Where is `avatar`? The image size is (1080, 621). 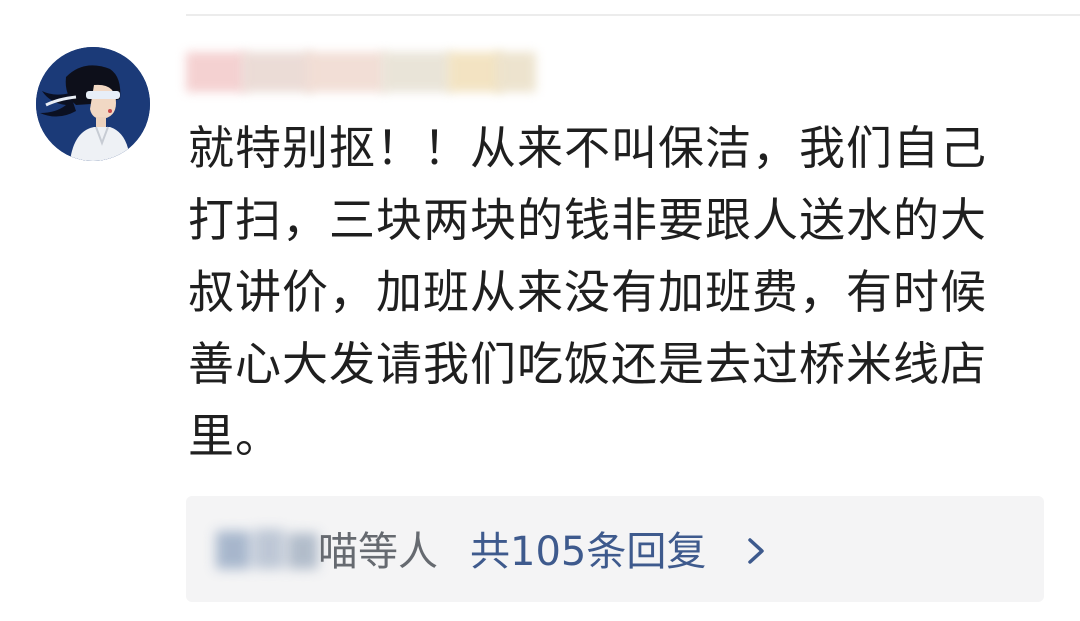
avatar is located at coordinates (93, 104).